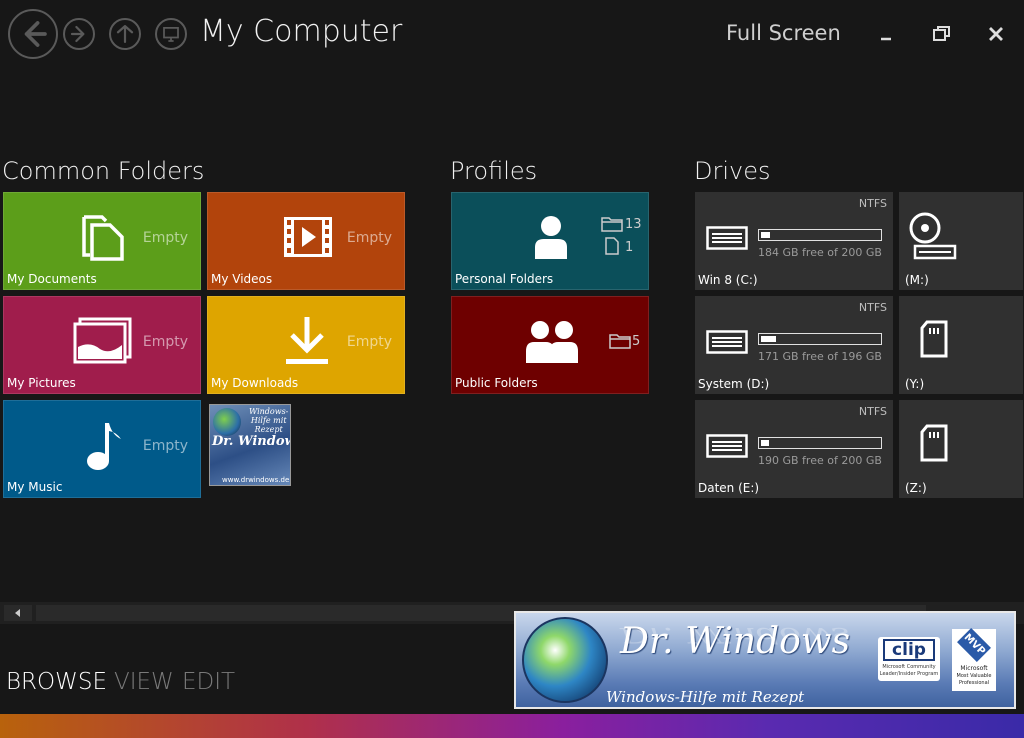  I want to click on music-note-icon, so click(104, 446).